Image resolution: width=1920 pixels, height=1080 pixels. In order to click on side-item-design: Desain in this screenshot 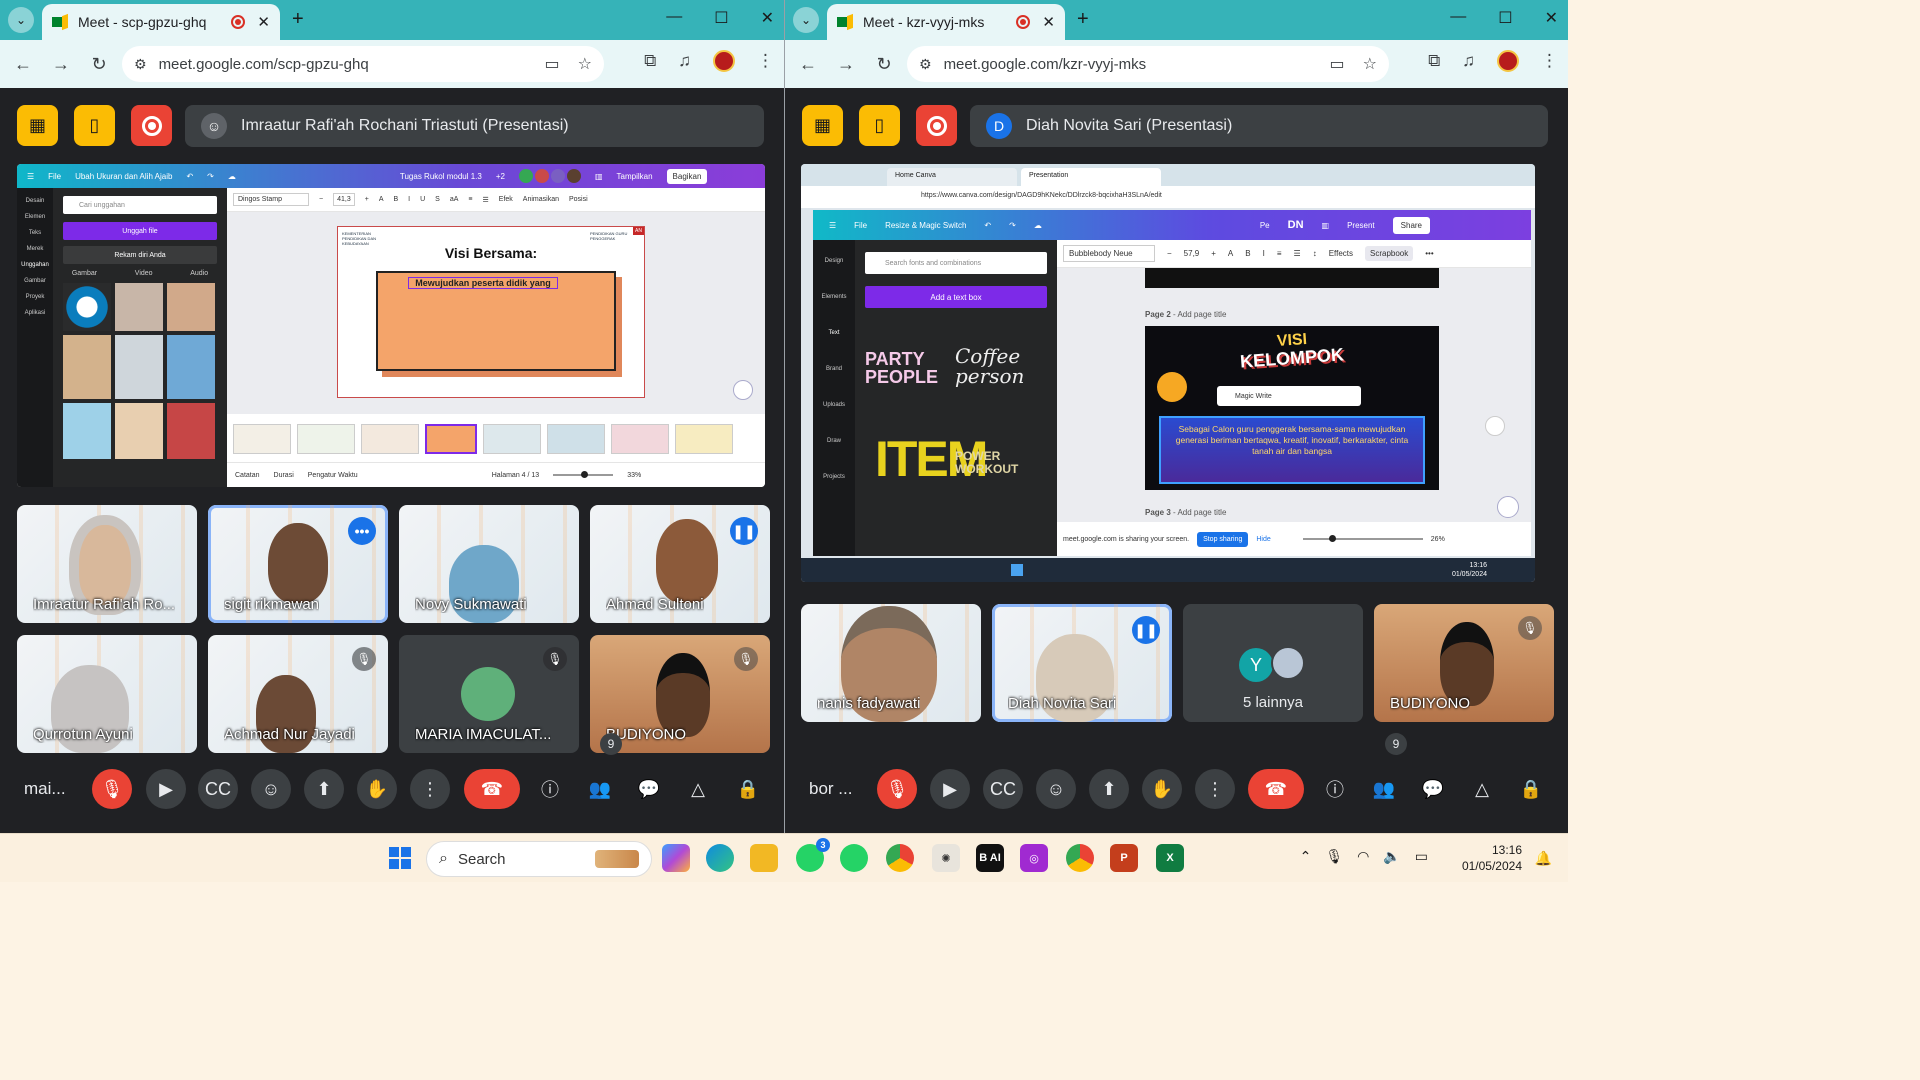, I will do `click(35, 201)`.